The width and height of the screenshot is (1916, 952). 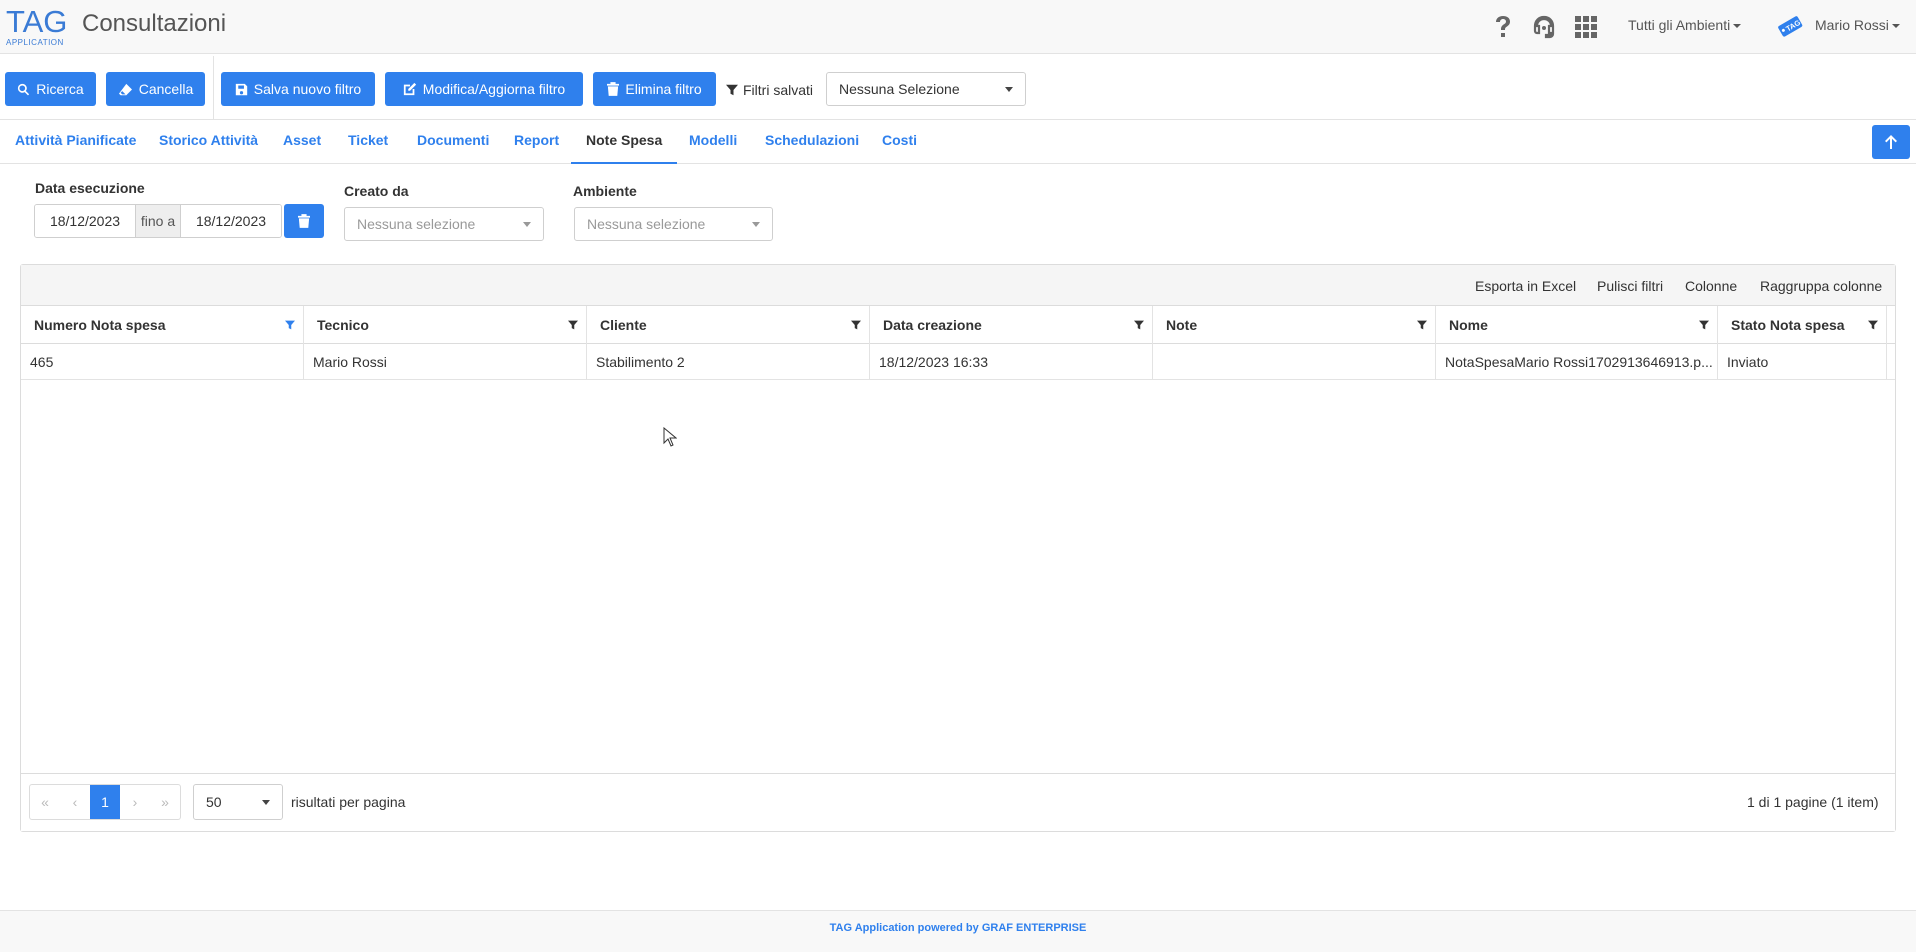 What do you see at coordinates (605, 191) in the screenshot?
I see `ambiente-label: Ambiente` at bounding box center [605, 191].